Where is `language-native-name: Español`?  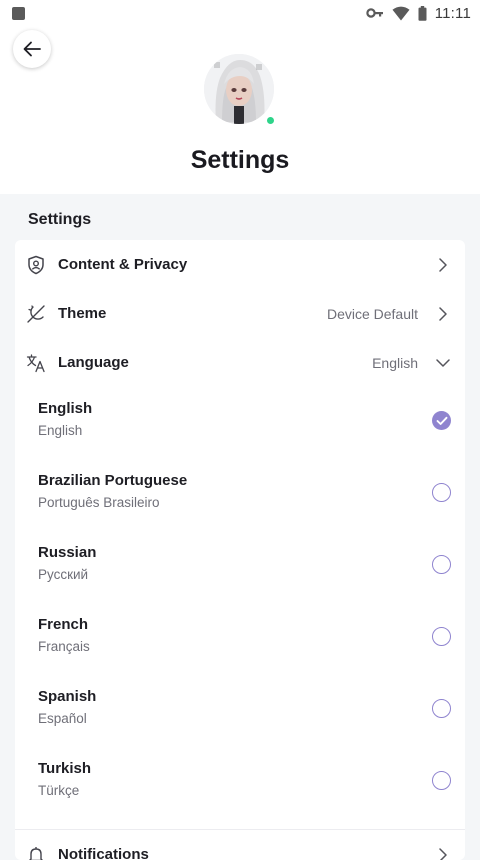 language-native-name: Español is located at coordinates (62, 718).